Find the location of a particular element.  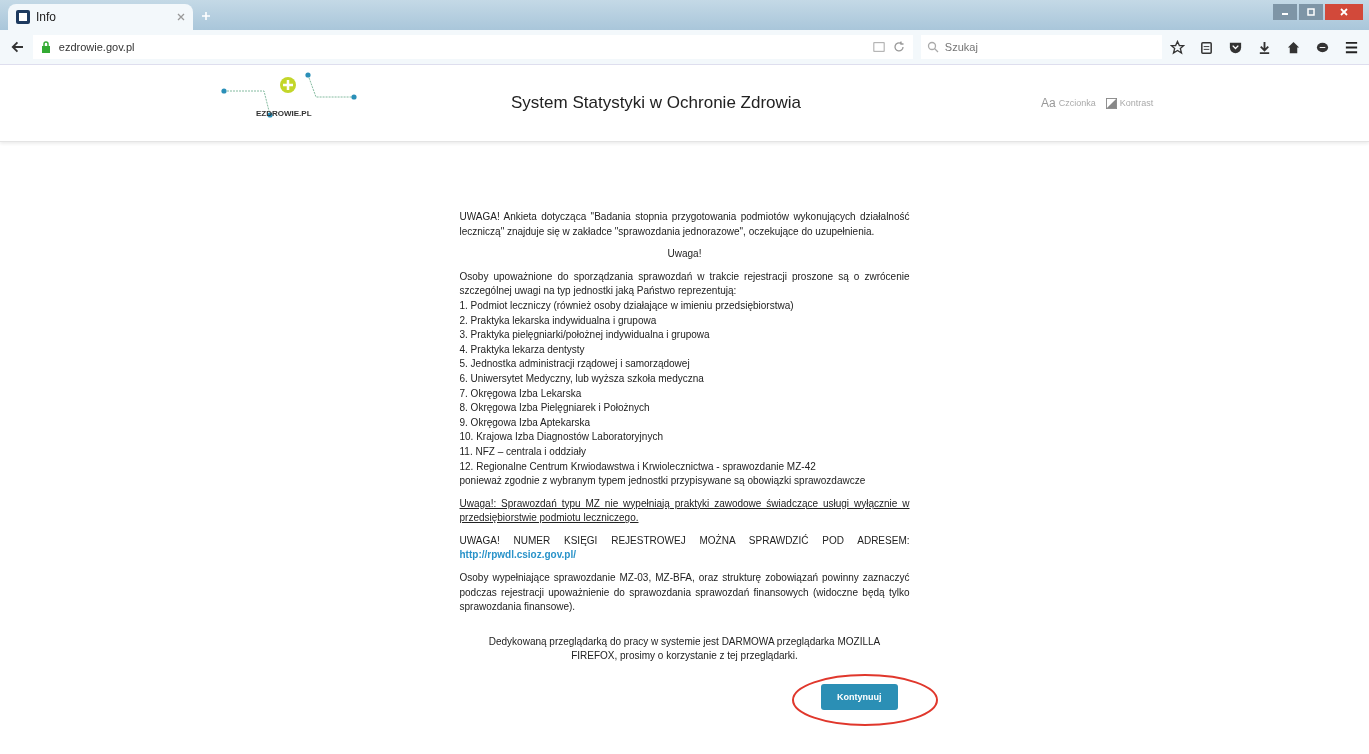

continue-button: Kontynuuj is located at coordinates (859, 697).